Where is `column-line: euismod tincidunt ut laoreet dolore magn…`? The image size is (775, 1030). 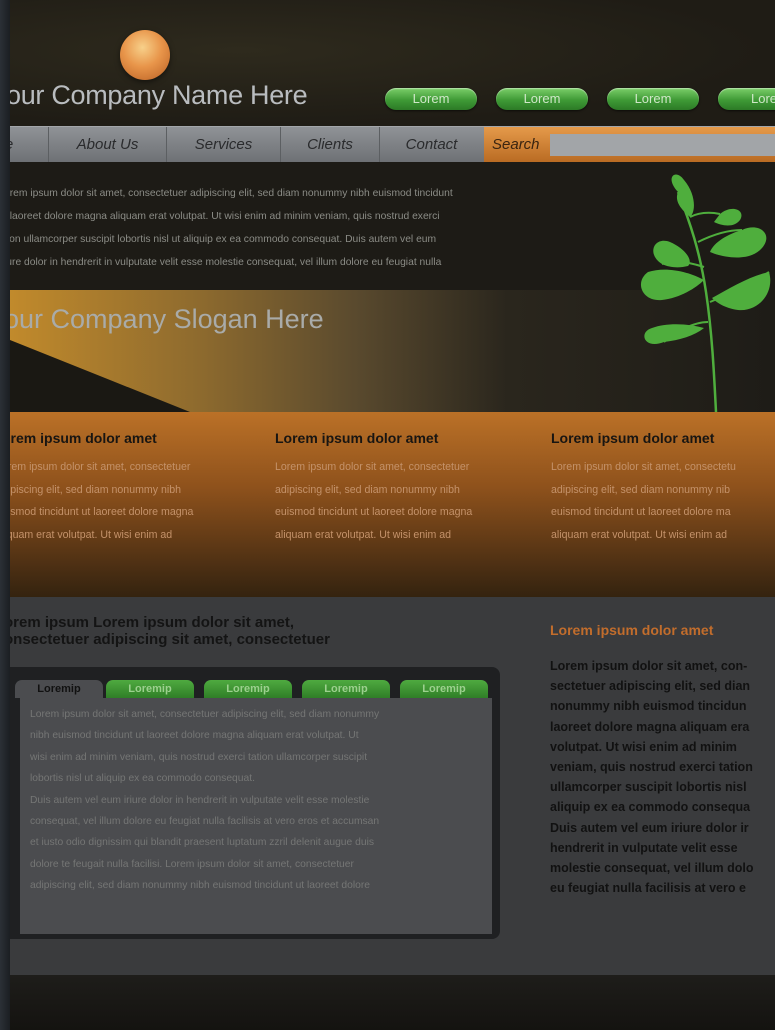
column-line: euismod tincidunt ut laoreet dolore magn… is located at coordinates (374, 512).